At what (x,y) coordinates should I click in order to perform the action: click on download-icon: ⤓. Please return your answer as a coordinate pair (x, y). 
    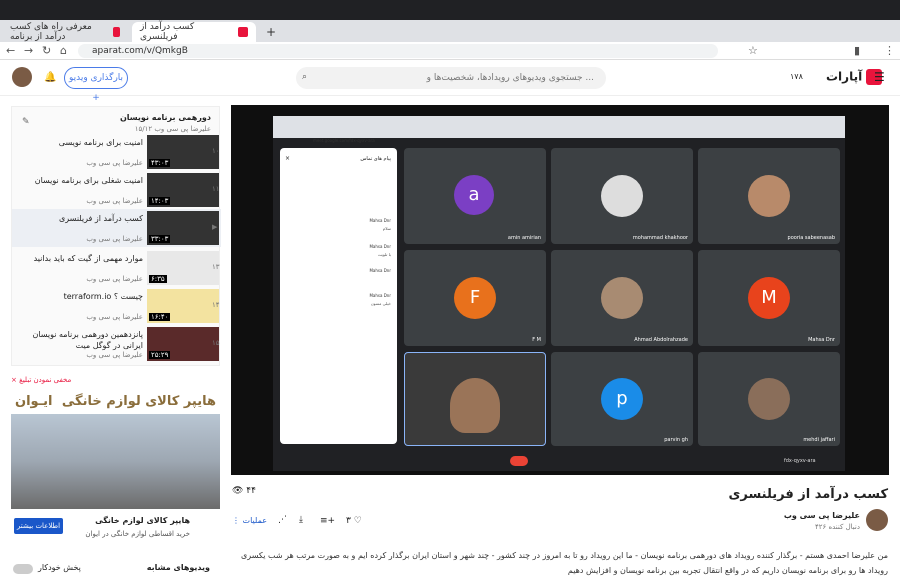
    Looking at the image, I should click on (301, 520).